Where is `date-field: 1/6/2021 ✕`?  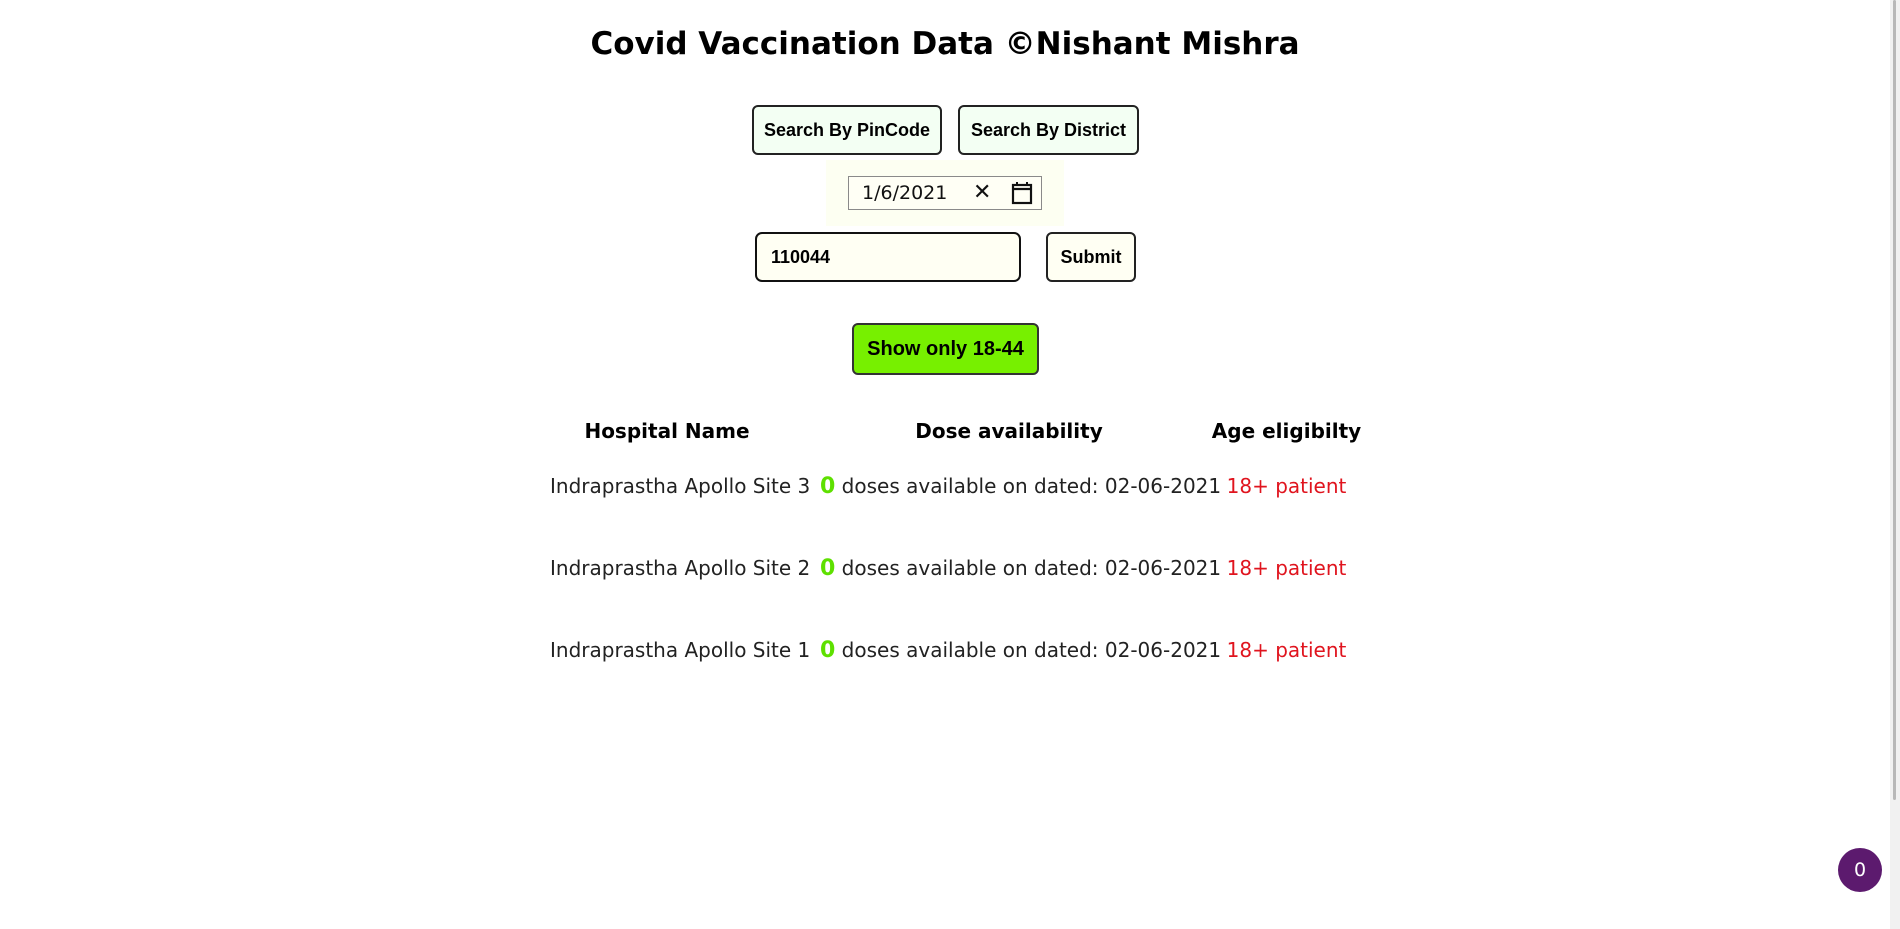 date-field: 1/6/2021 ✕ is located at coordinates (945, 193).